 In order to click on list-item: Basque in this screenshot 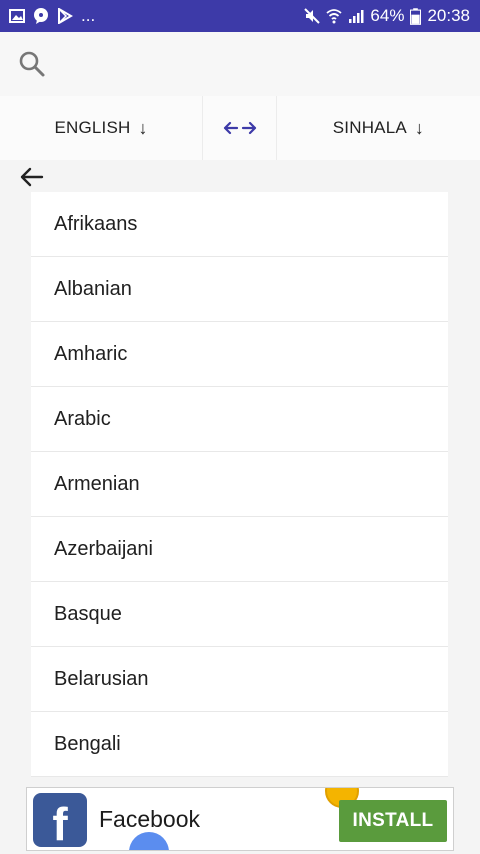, I will do `click(239, 614)`.